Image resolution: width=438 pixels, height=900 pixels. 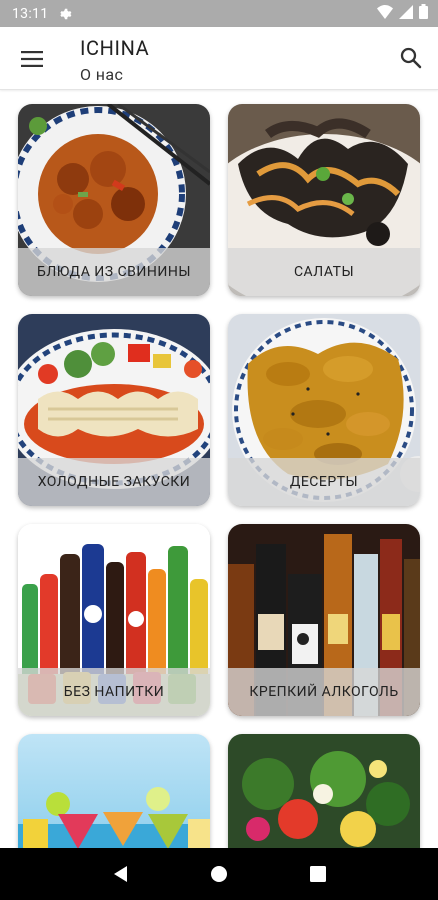 I want to click on category-card-pork: БЛЮДА ИЗ СВИНИНЫ, so click(x=114, y=200).